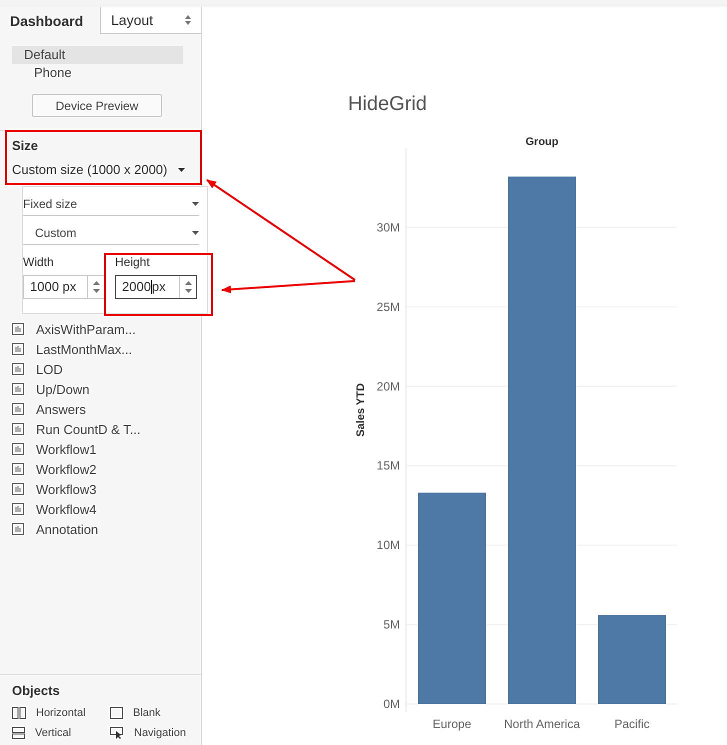  Describe the element at coordinates (63, 389) in the screenshot. I see `sheet-item: Up/Down` at that location.